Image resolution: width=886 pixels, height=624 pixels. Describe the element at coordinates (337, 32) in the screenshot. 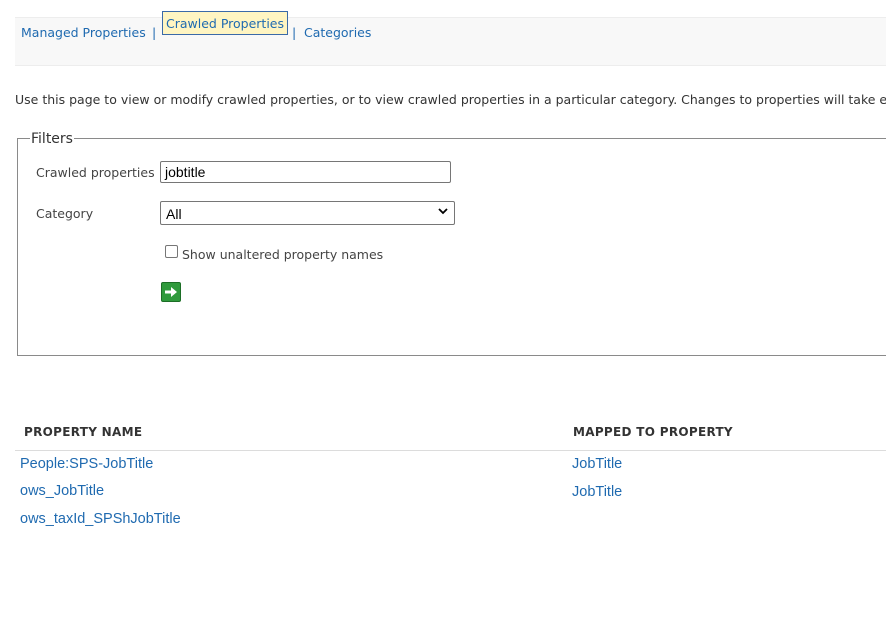

I see `tab-categories: Categories` at that location.